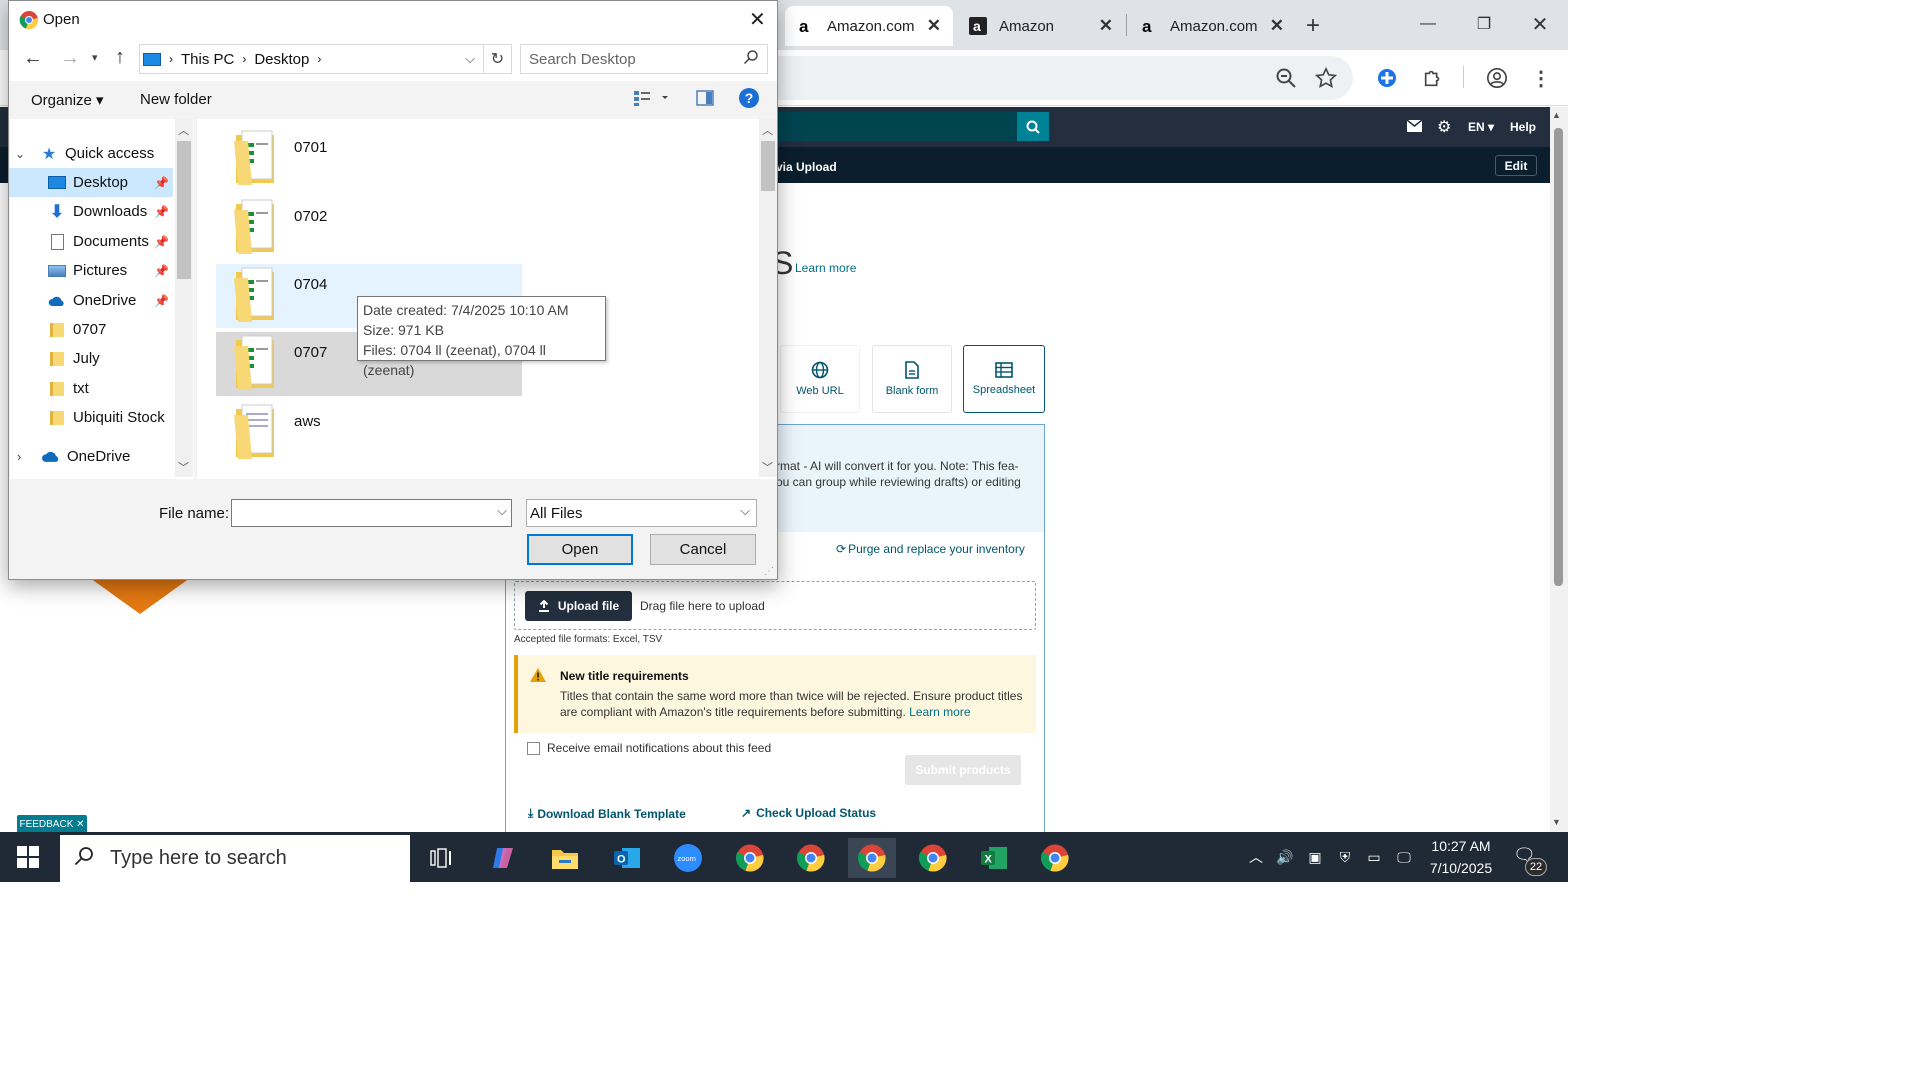 The height and width of the screenshot is (1080, 1920). I want to click on clock-date: 7/10/2025, so click(1461, 868).